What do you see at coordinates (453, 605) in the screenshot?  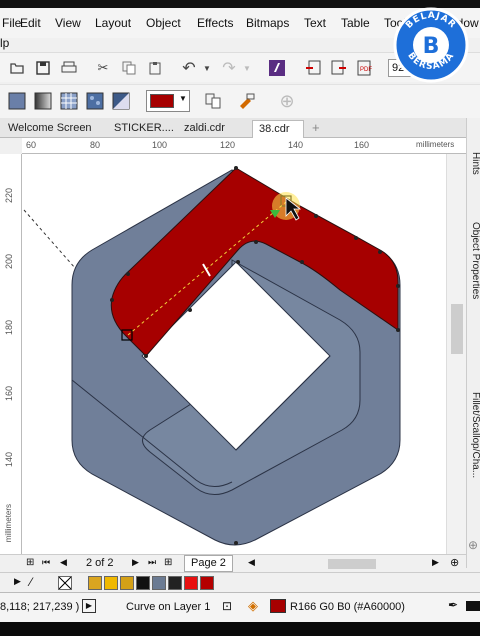 I see `pen-outline-icon: ✒` at bounding box center [453, 605].